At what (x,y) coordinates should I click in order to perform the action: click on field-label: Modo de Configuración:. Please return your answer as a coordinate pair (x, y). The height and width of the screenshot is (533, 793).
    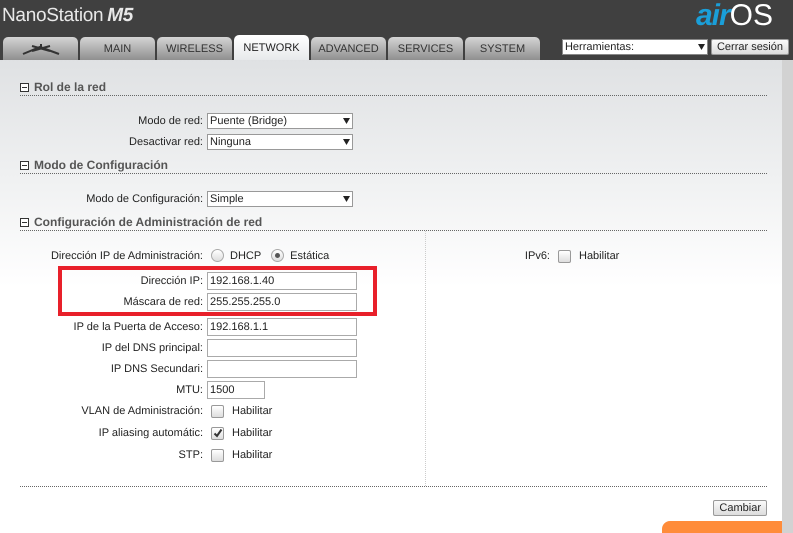
    Looking at the image, I should click on (144, 198).